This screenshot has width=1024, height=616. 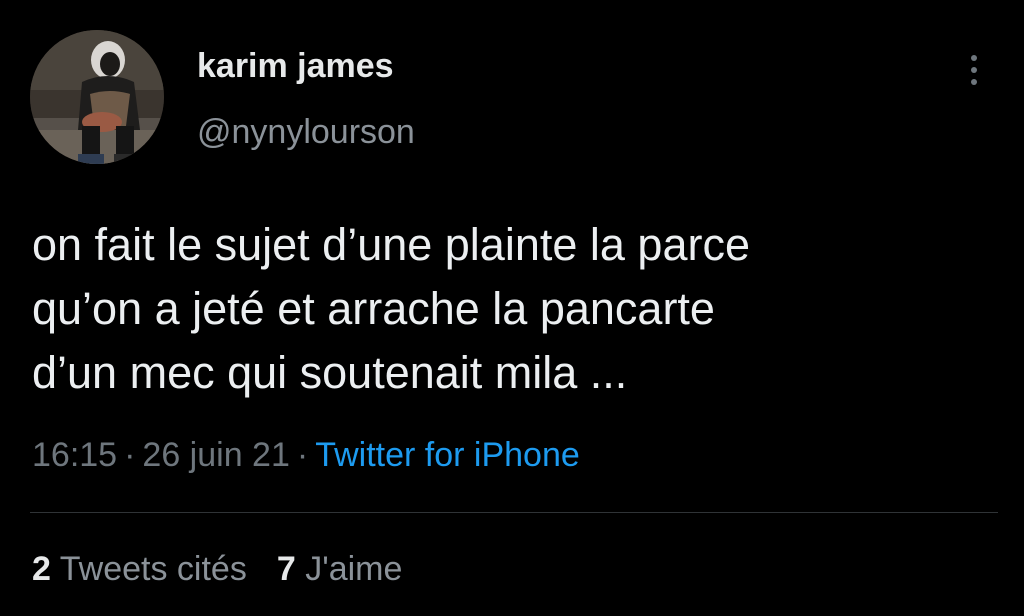 I want to click on tweet-text-line: on fait le sujet d’une plainte la parce, so click(x=391, y=244).